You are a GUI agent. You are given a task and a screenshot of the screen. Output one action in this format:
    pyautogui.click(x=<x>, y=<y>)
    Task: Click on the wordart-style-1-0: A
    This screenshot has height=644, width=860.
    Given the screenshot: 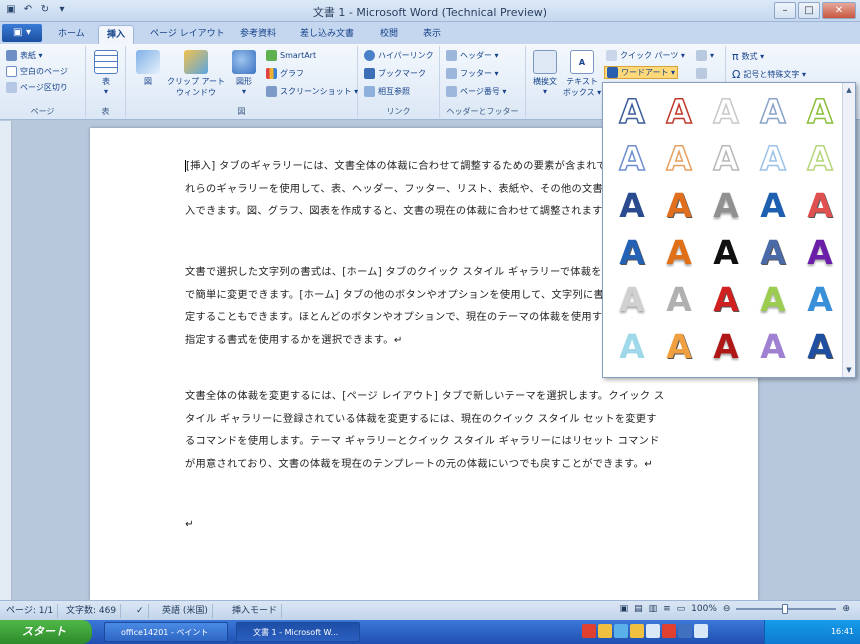 What is the action you would take?
    pyautogui.click(x=632, y=159)
    